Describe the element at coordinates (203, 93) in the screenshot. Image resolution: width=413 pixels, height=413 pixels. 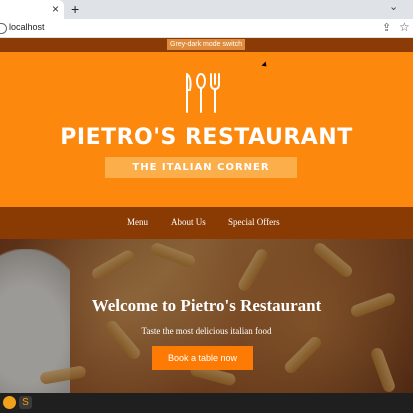
I see `cutlery-icon` at that location.